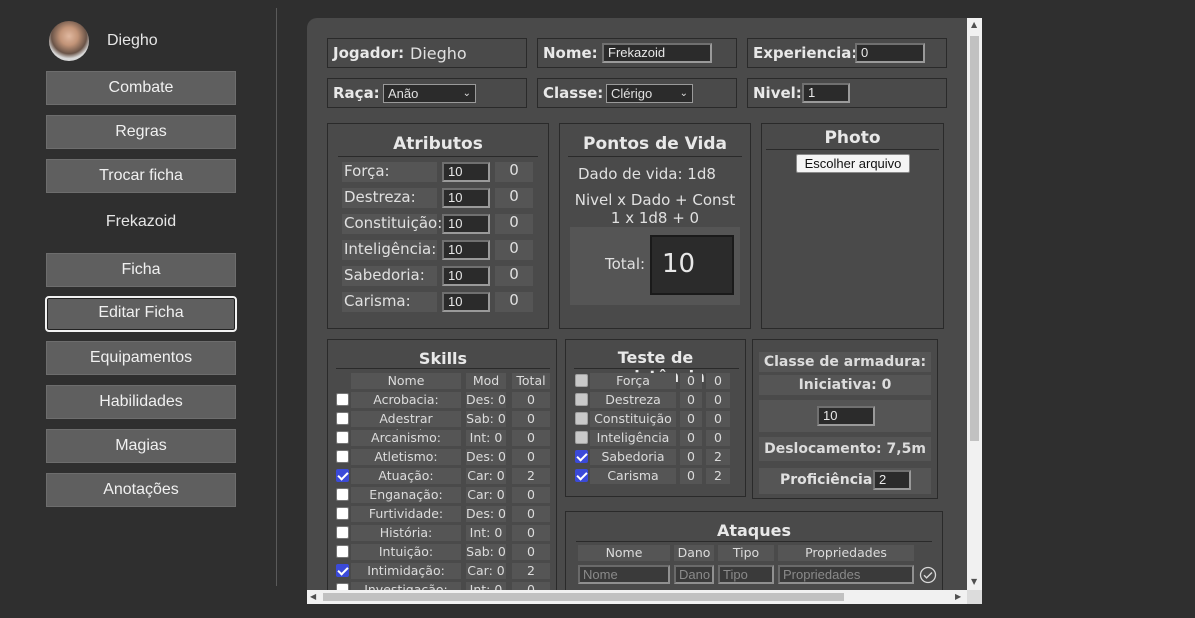  Describe the element at coordinates (777, 93) in the screenshot. I see `level-label: Nivel:` at that location.